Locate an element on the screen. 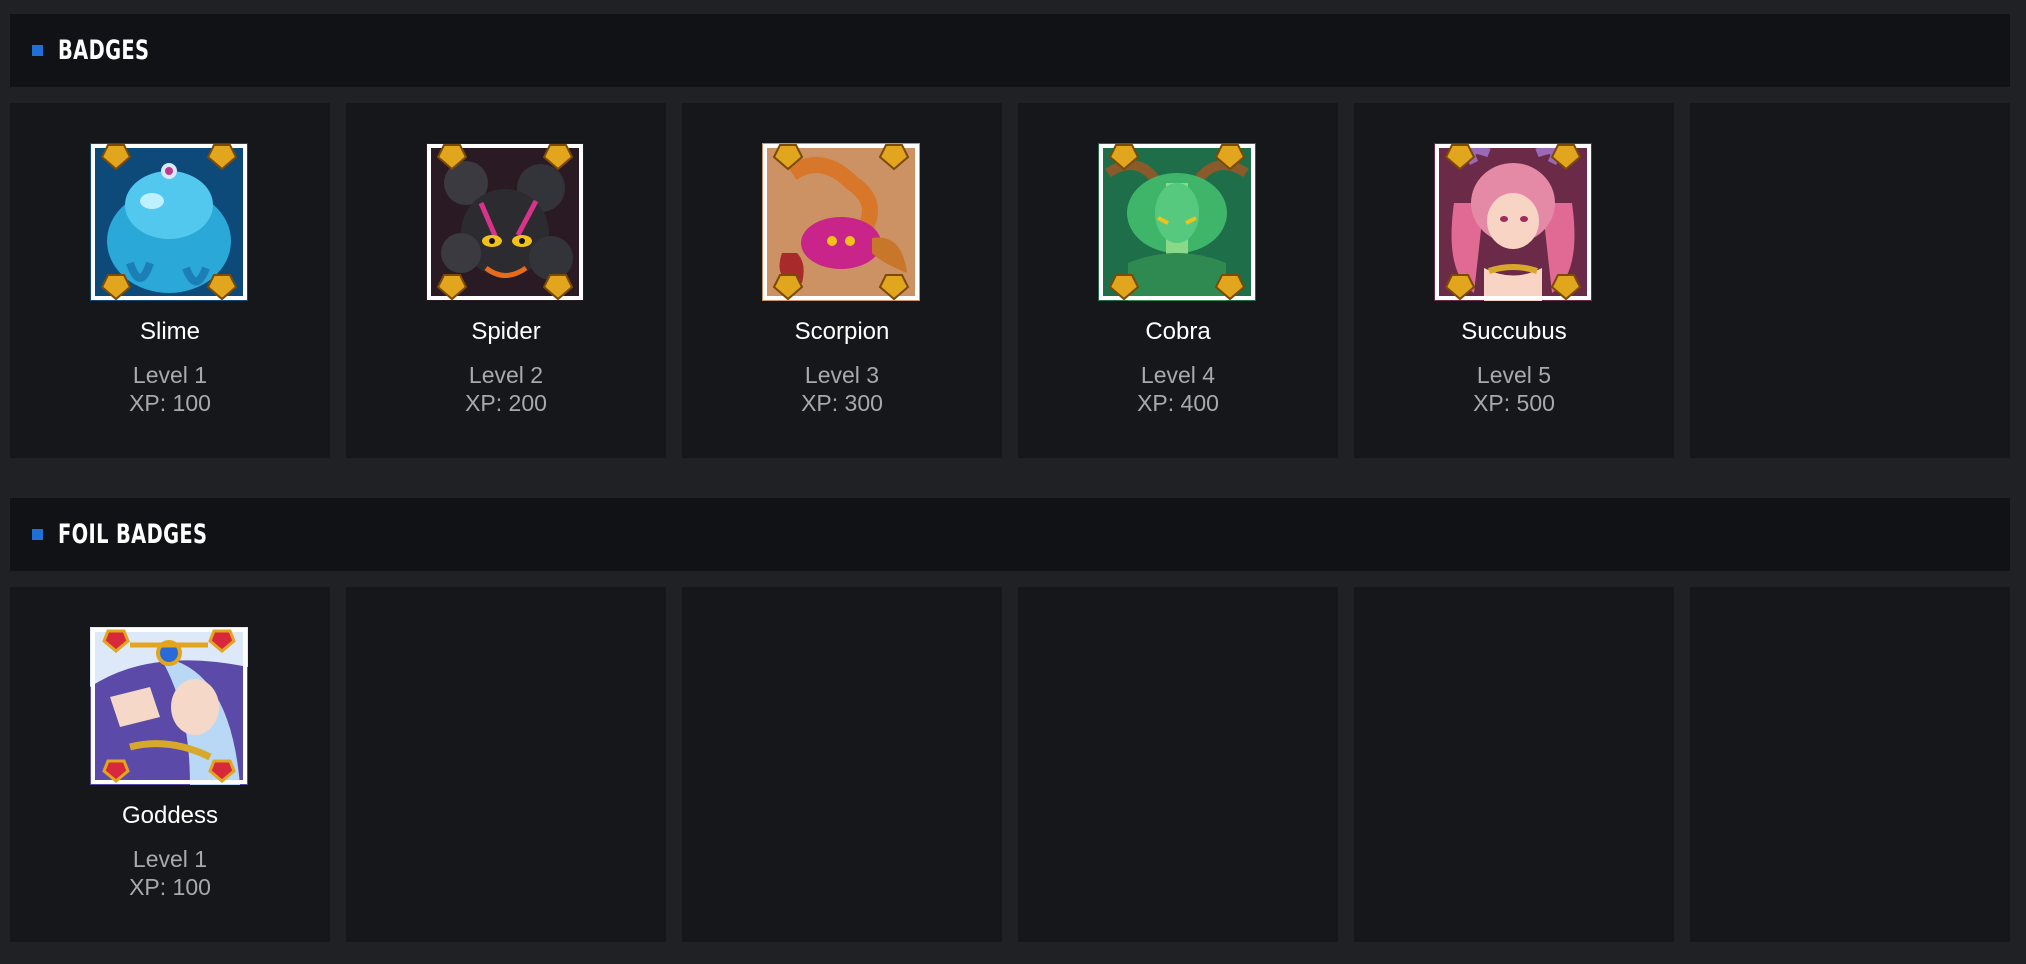  badge-name: Scorpion is located at coordinates (842, 331).